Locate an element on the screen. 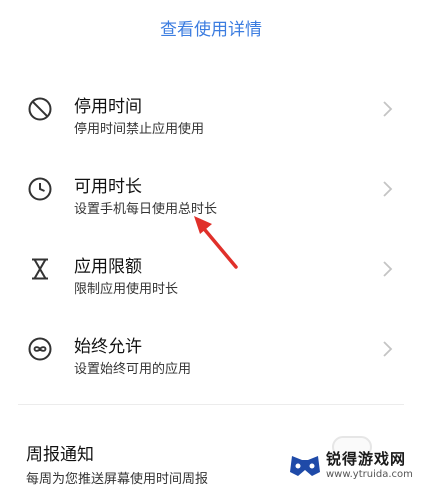  gamepad-logo-icon is located at coordinates (305, 466).